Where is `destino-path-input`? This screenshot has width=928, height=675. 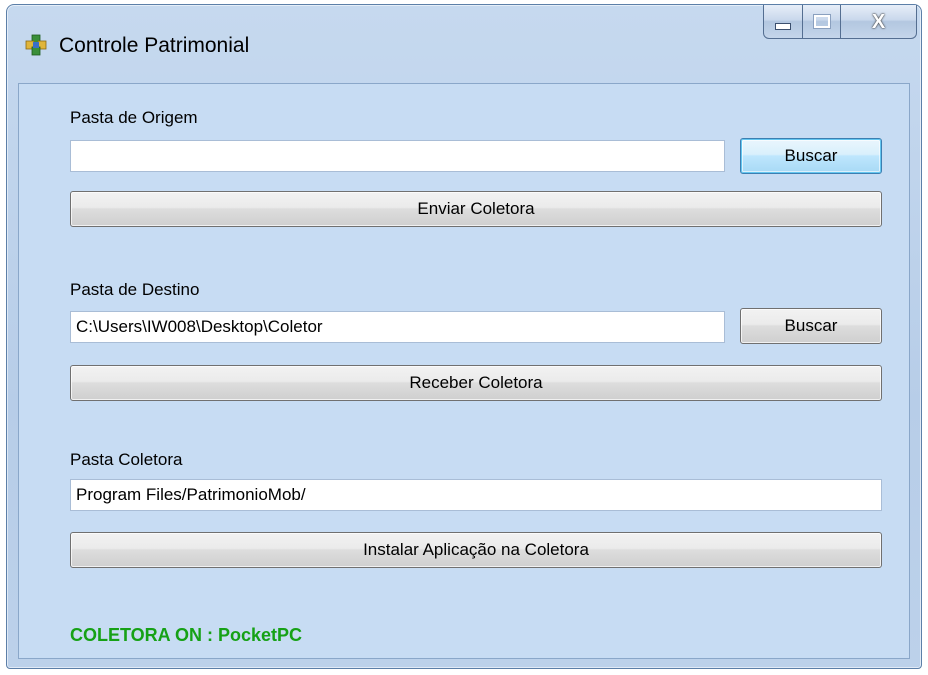
destino-path-input is located at coordinates (397, 327).